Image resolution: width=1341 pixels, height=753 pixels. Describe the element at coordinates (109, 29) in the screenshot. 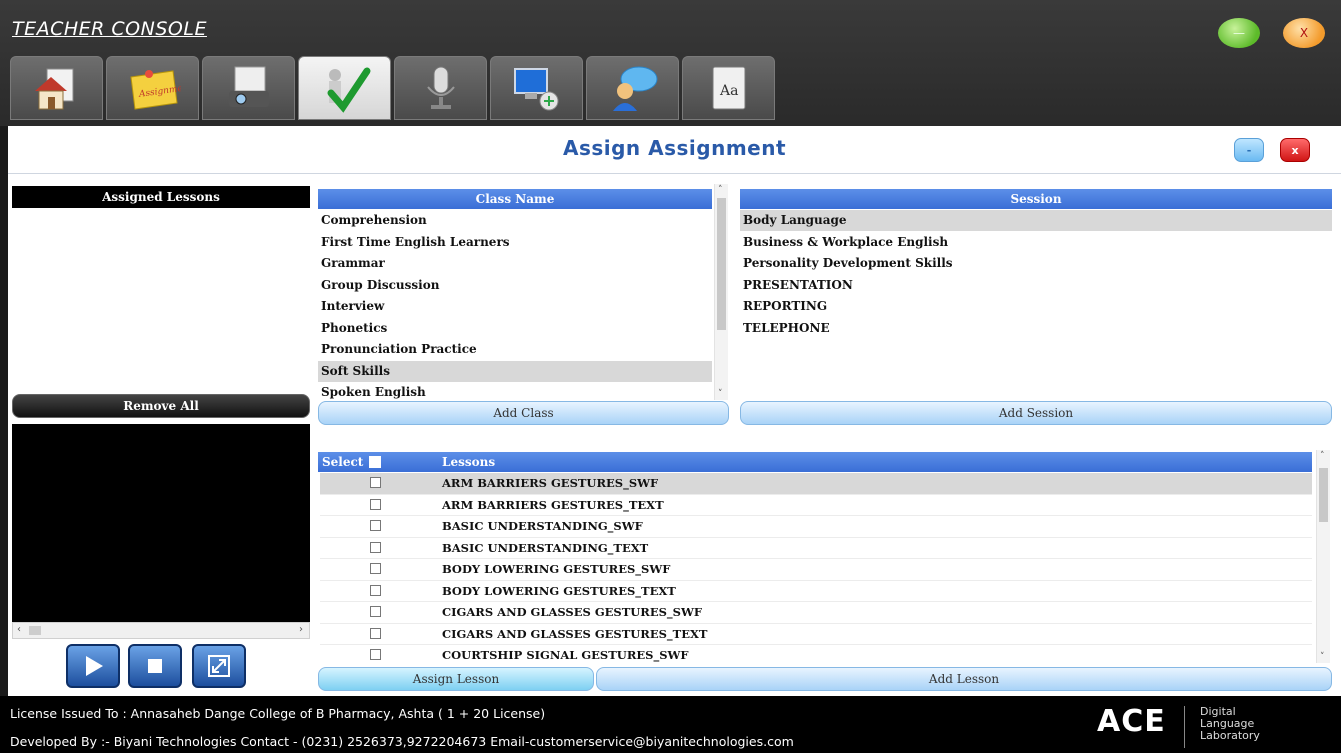

I see `app-title: TEACHER CONSOLE` at that location.